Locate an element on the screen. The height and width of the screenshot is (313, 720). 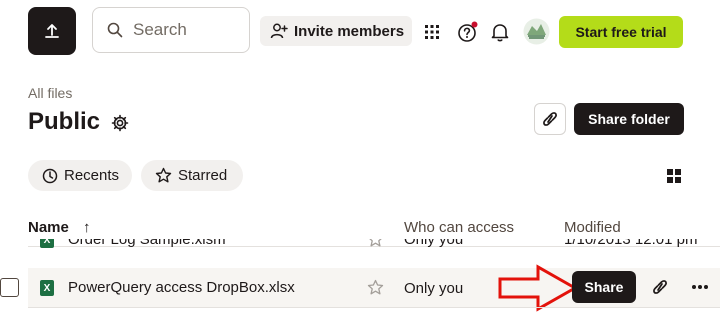
start-free-trial-button: Start free trial is located at coordinates (621, 32).